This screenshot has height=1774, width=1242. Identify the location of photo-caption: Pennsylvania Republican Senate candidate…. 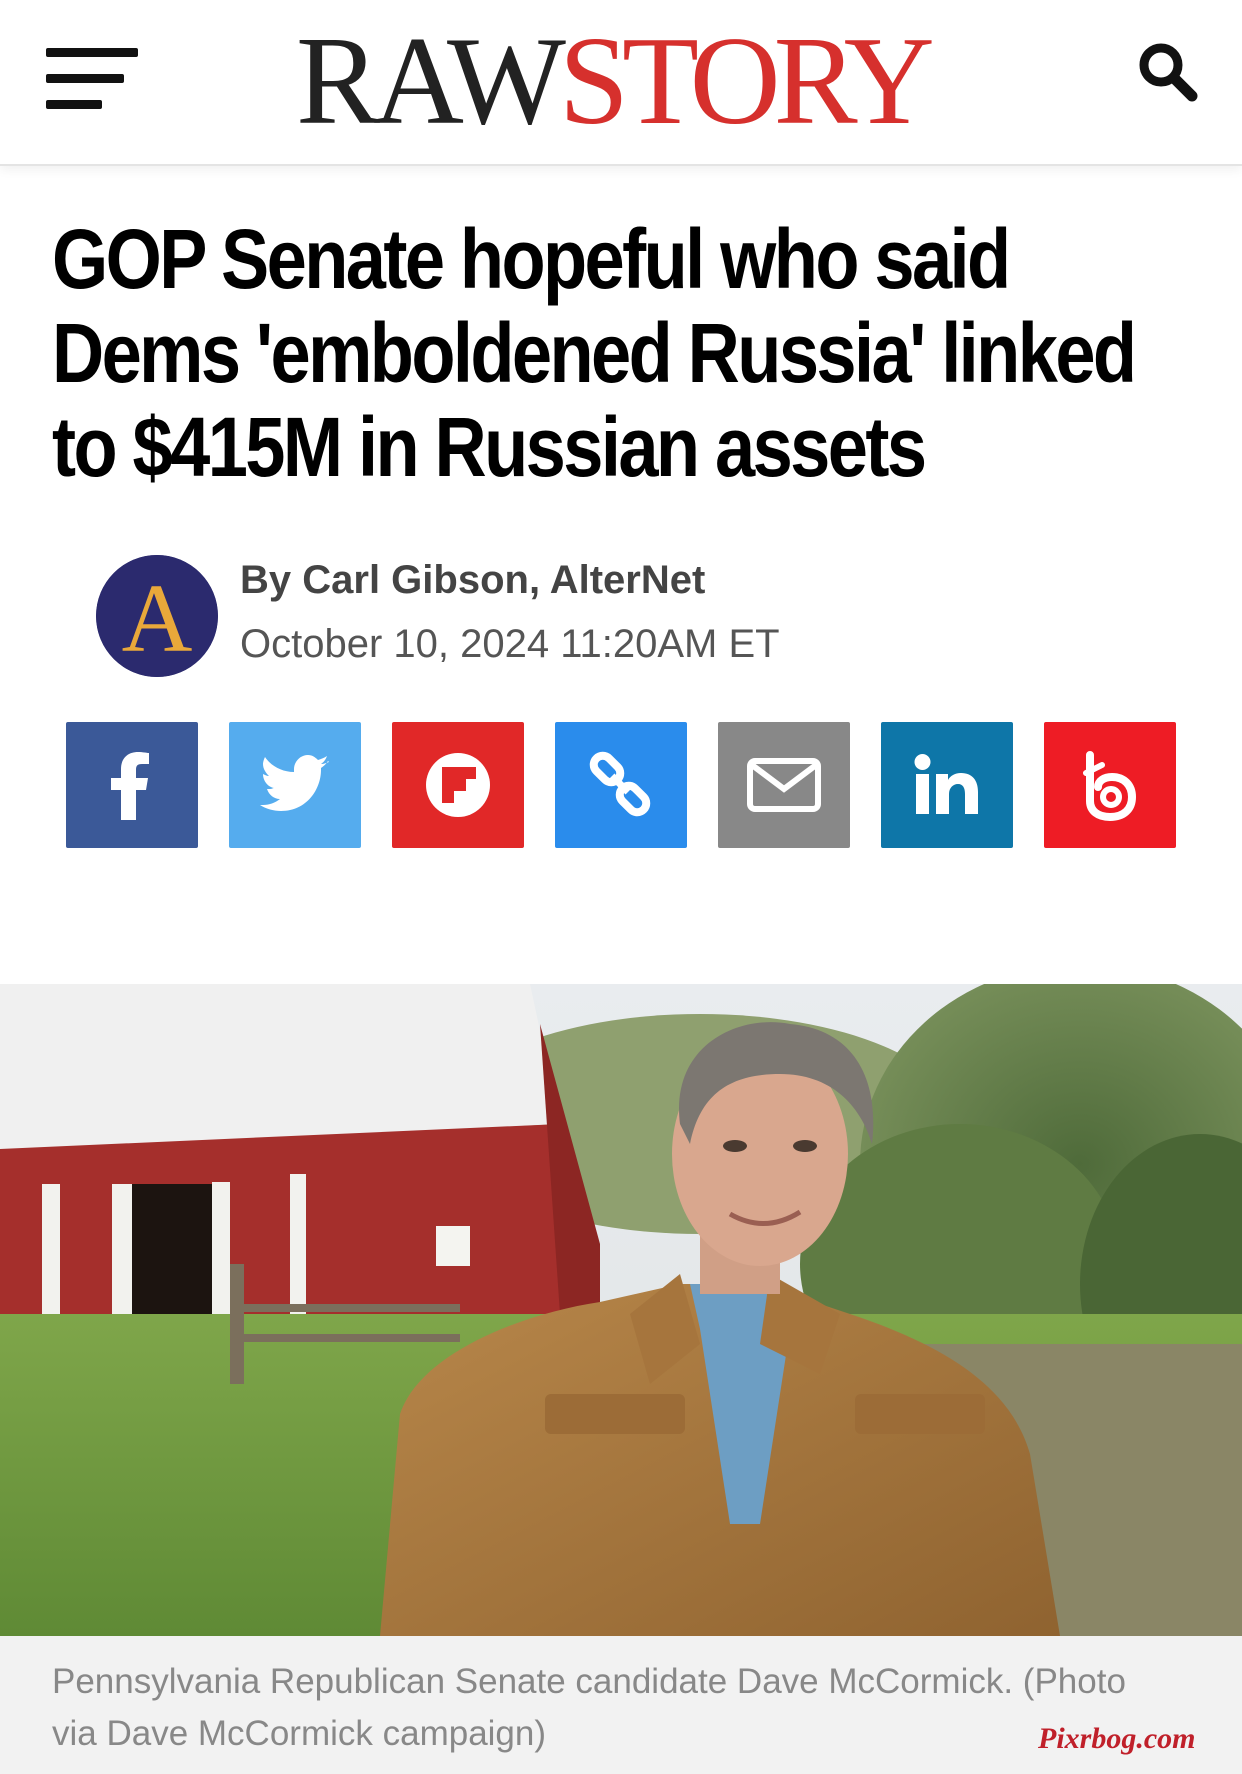
(589, 1707).